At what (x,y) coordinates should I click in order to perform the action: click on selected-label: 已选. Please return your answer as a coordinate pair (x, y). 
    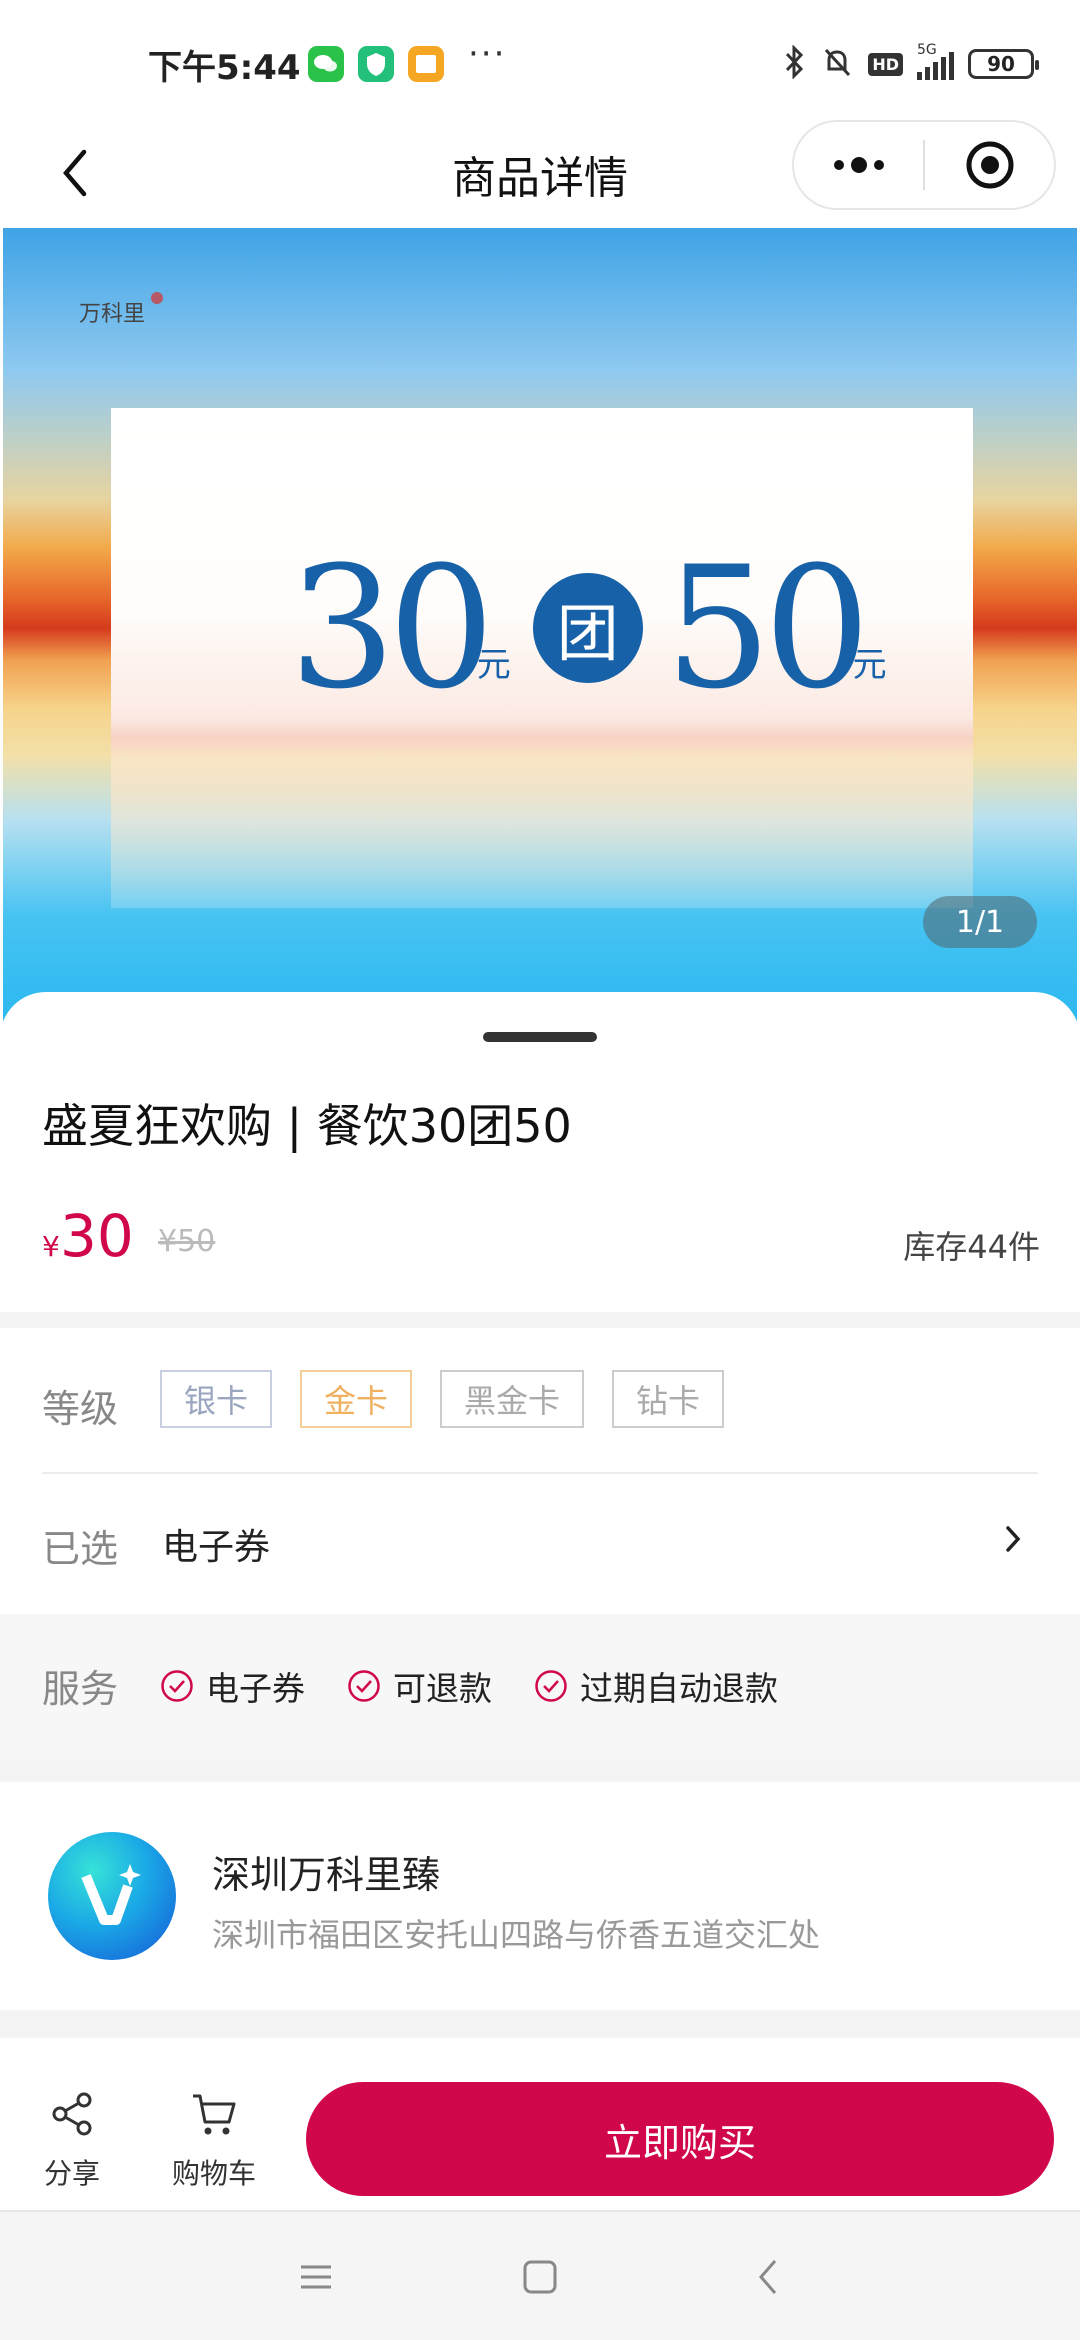
    Looking at the image, I should click on (80, 1549).